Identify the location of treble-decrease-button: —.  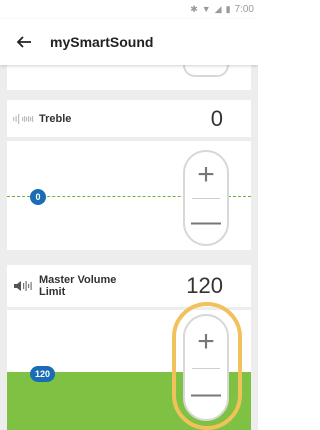
(206, 221).